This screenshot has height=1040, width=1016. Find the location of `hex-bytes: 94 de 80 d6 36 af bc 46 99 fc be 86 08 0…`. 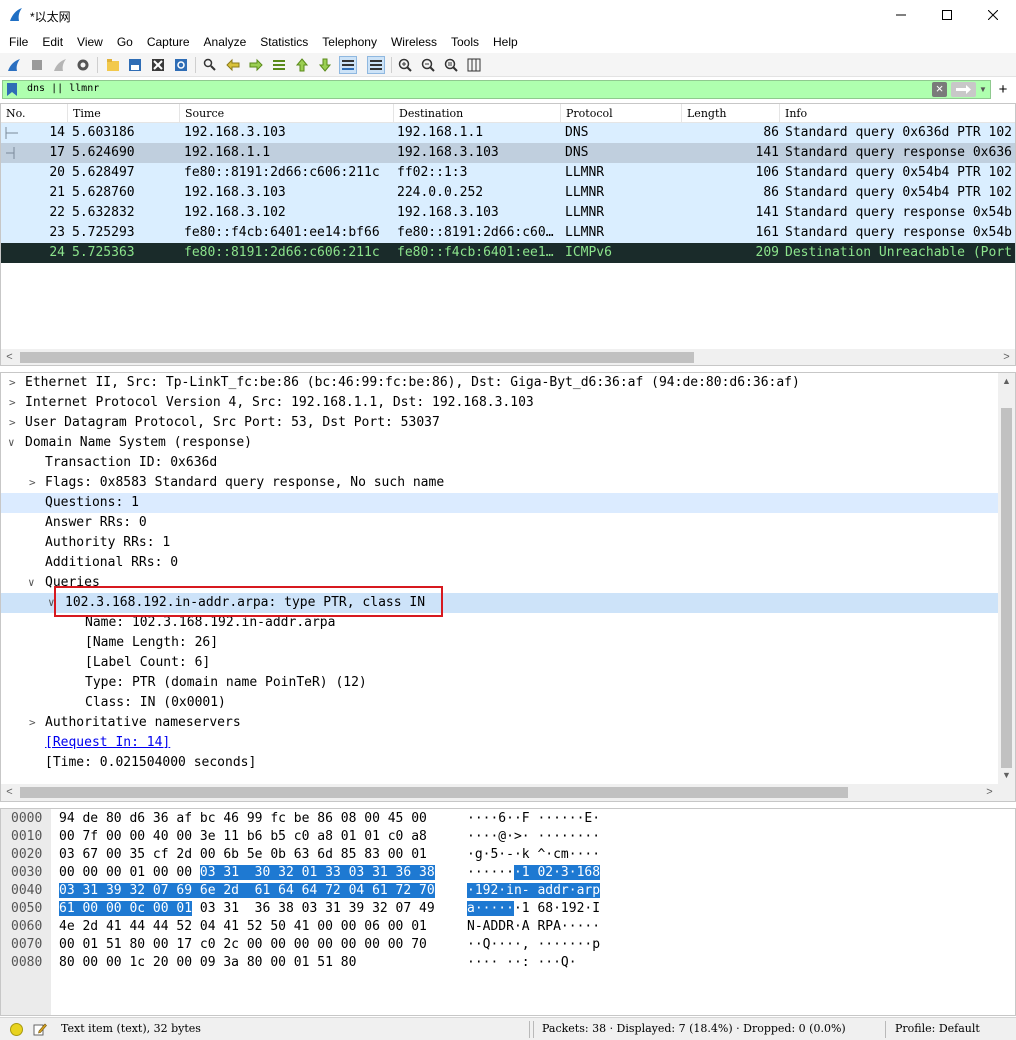

hex-bytes: 94 de 80 d6 36 af bc 46 99 fc be 86 08 0… is located at coordinates (243, 819).